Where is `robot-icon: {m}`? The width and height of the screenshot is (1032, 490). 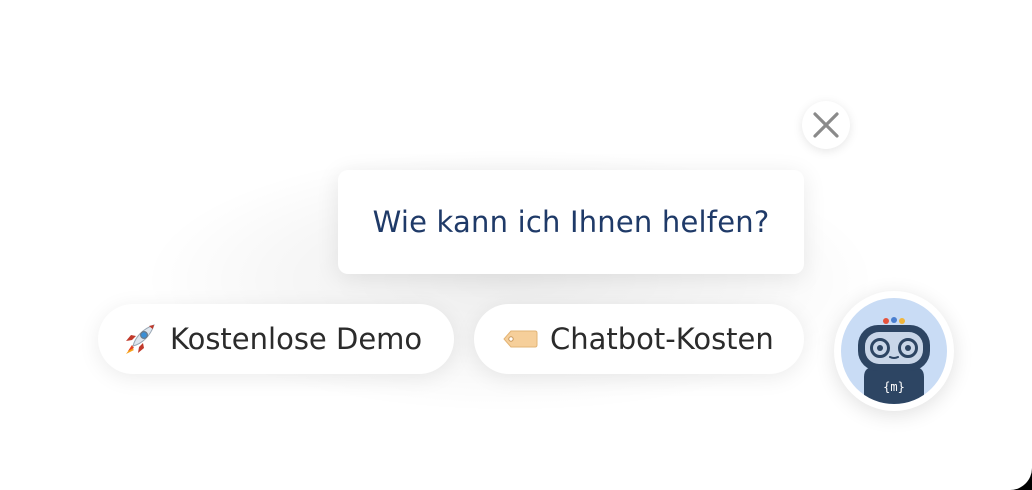 robot-icon: {m} is located at coordinates (894, 351).